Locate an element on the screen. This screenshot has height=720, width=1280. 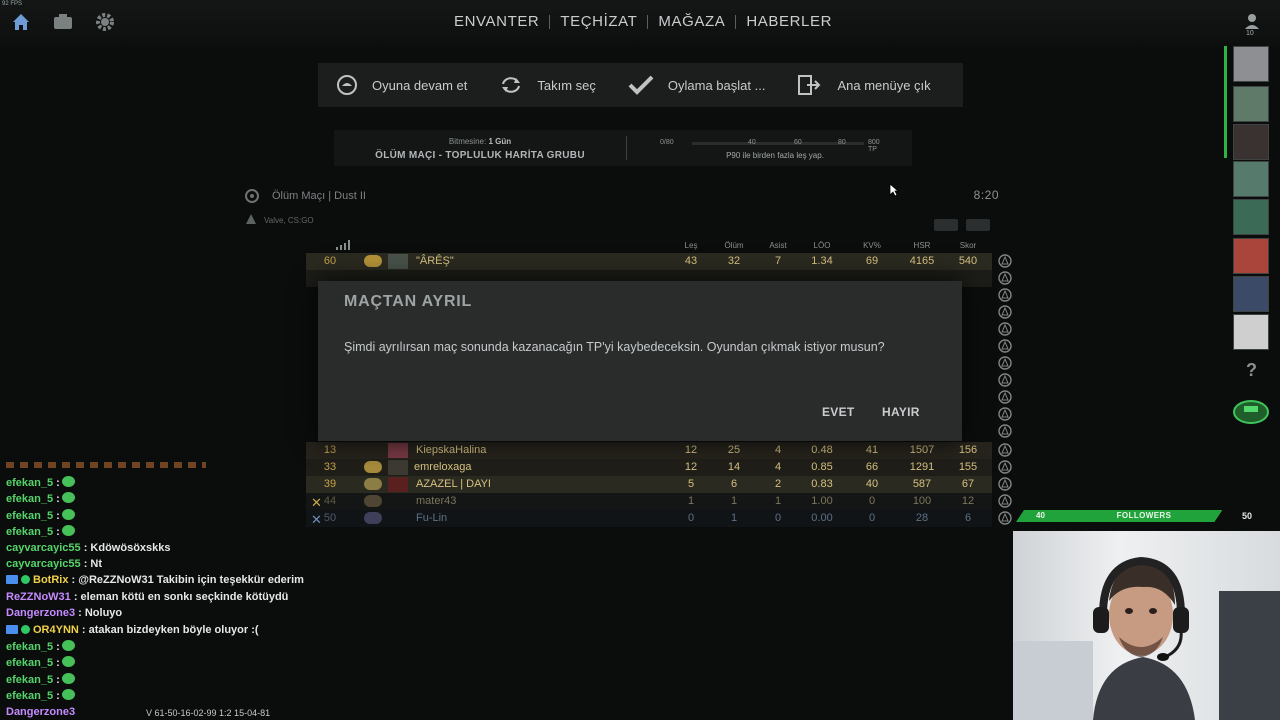
player-kills: 1 is located at coordinates (691, 501).